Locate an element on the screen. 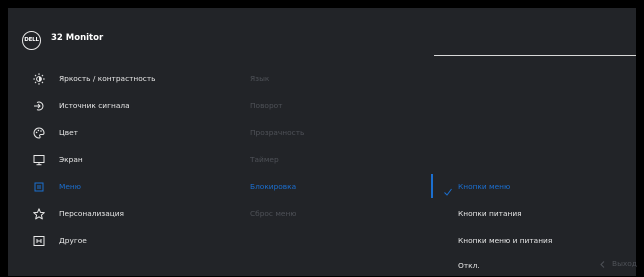  menu-item-brightness-contrast: Яркость / контрастность is located at coordinates (123, 80).